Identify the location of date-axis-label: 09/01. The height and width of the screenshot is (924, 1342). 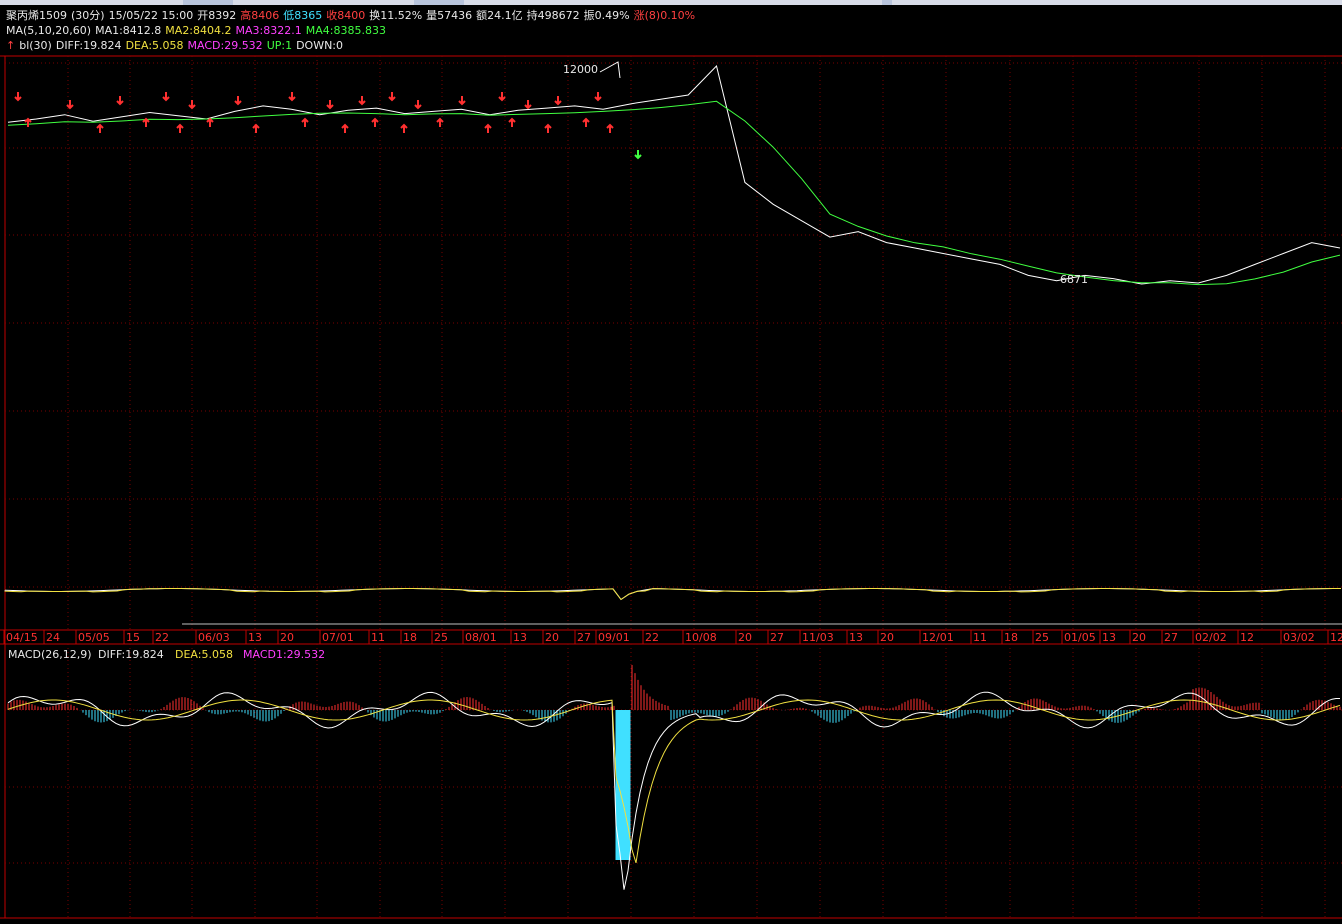
(614, 637).